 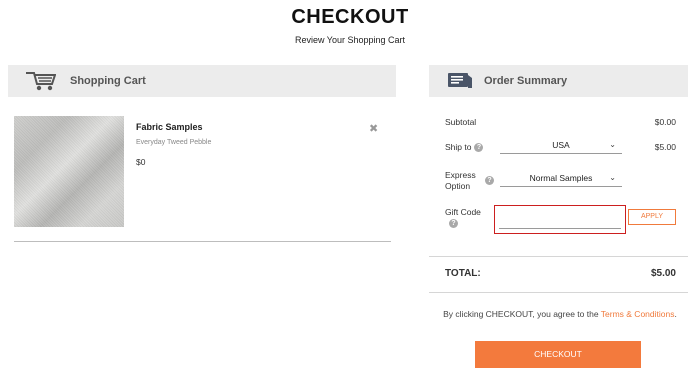 What do you see at coordinates (663, 273) in the screenshot?
I see `total-value: $5.00` at bounding box center [663, 273].